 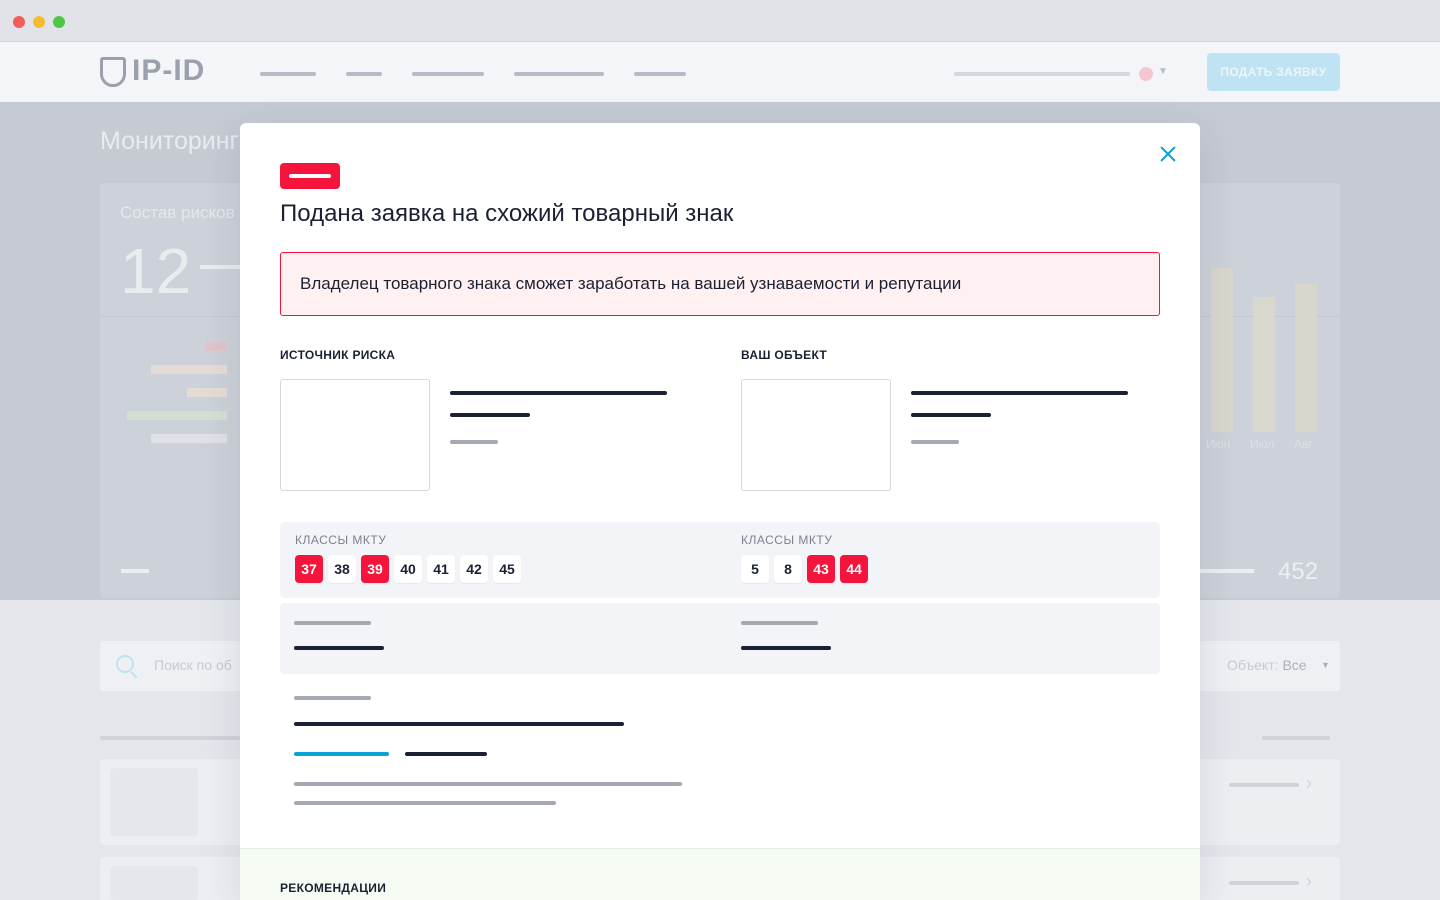 I want to click on risk-source-label: ИСТОЧНИК РИСКА, so click(x=338, y=355).